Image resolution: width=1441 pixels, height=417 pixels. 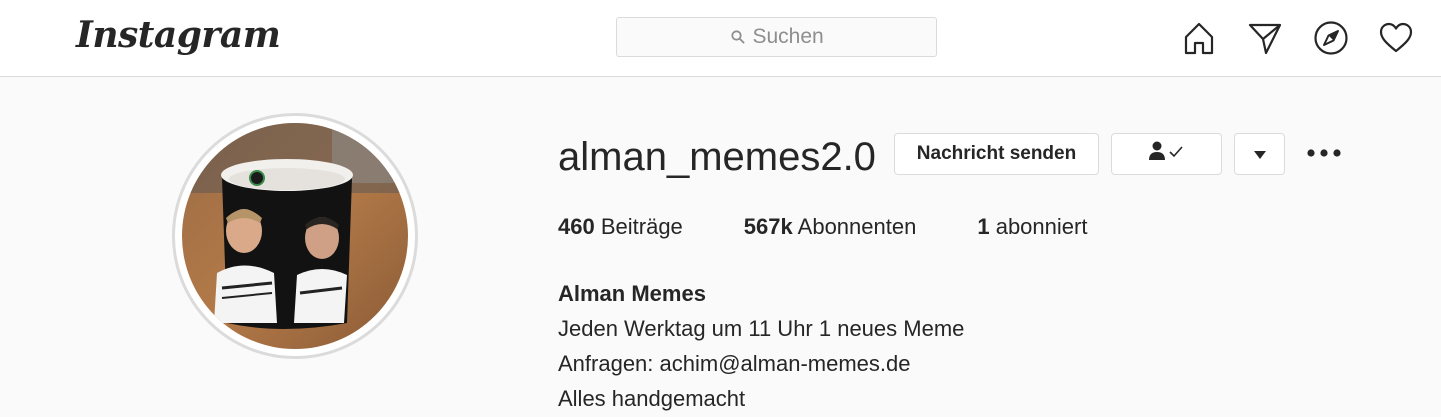 I want to click on suggestions-dropdown-button, so click(x=1259, y=154).